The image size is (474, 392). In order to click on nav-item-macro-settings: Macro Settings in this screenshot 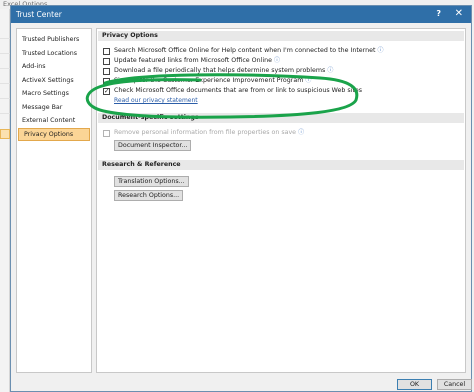, I will do `click(54, 94)`.